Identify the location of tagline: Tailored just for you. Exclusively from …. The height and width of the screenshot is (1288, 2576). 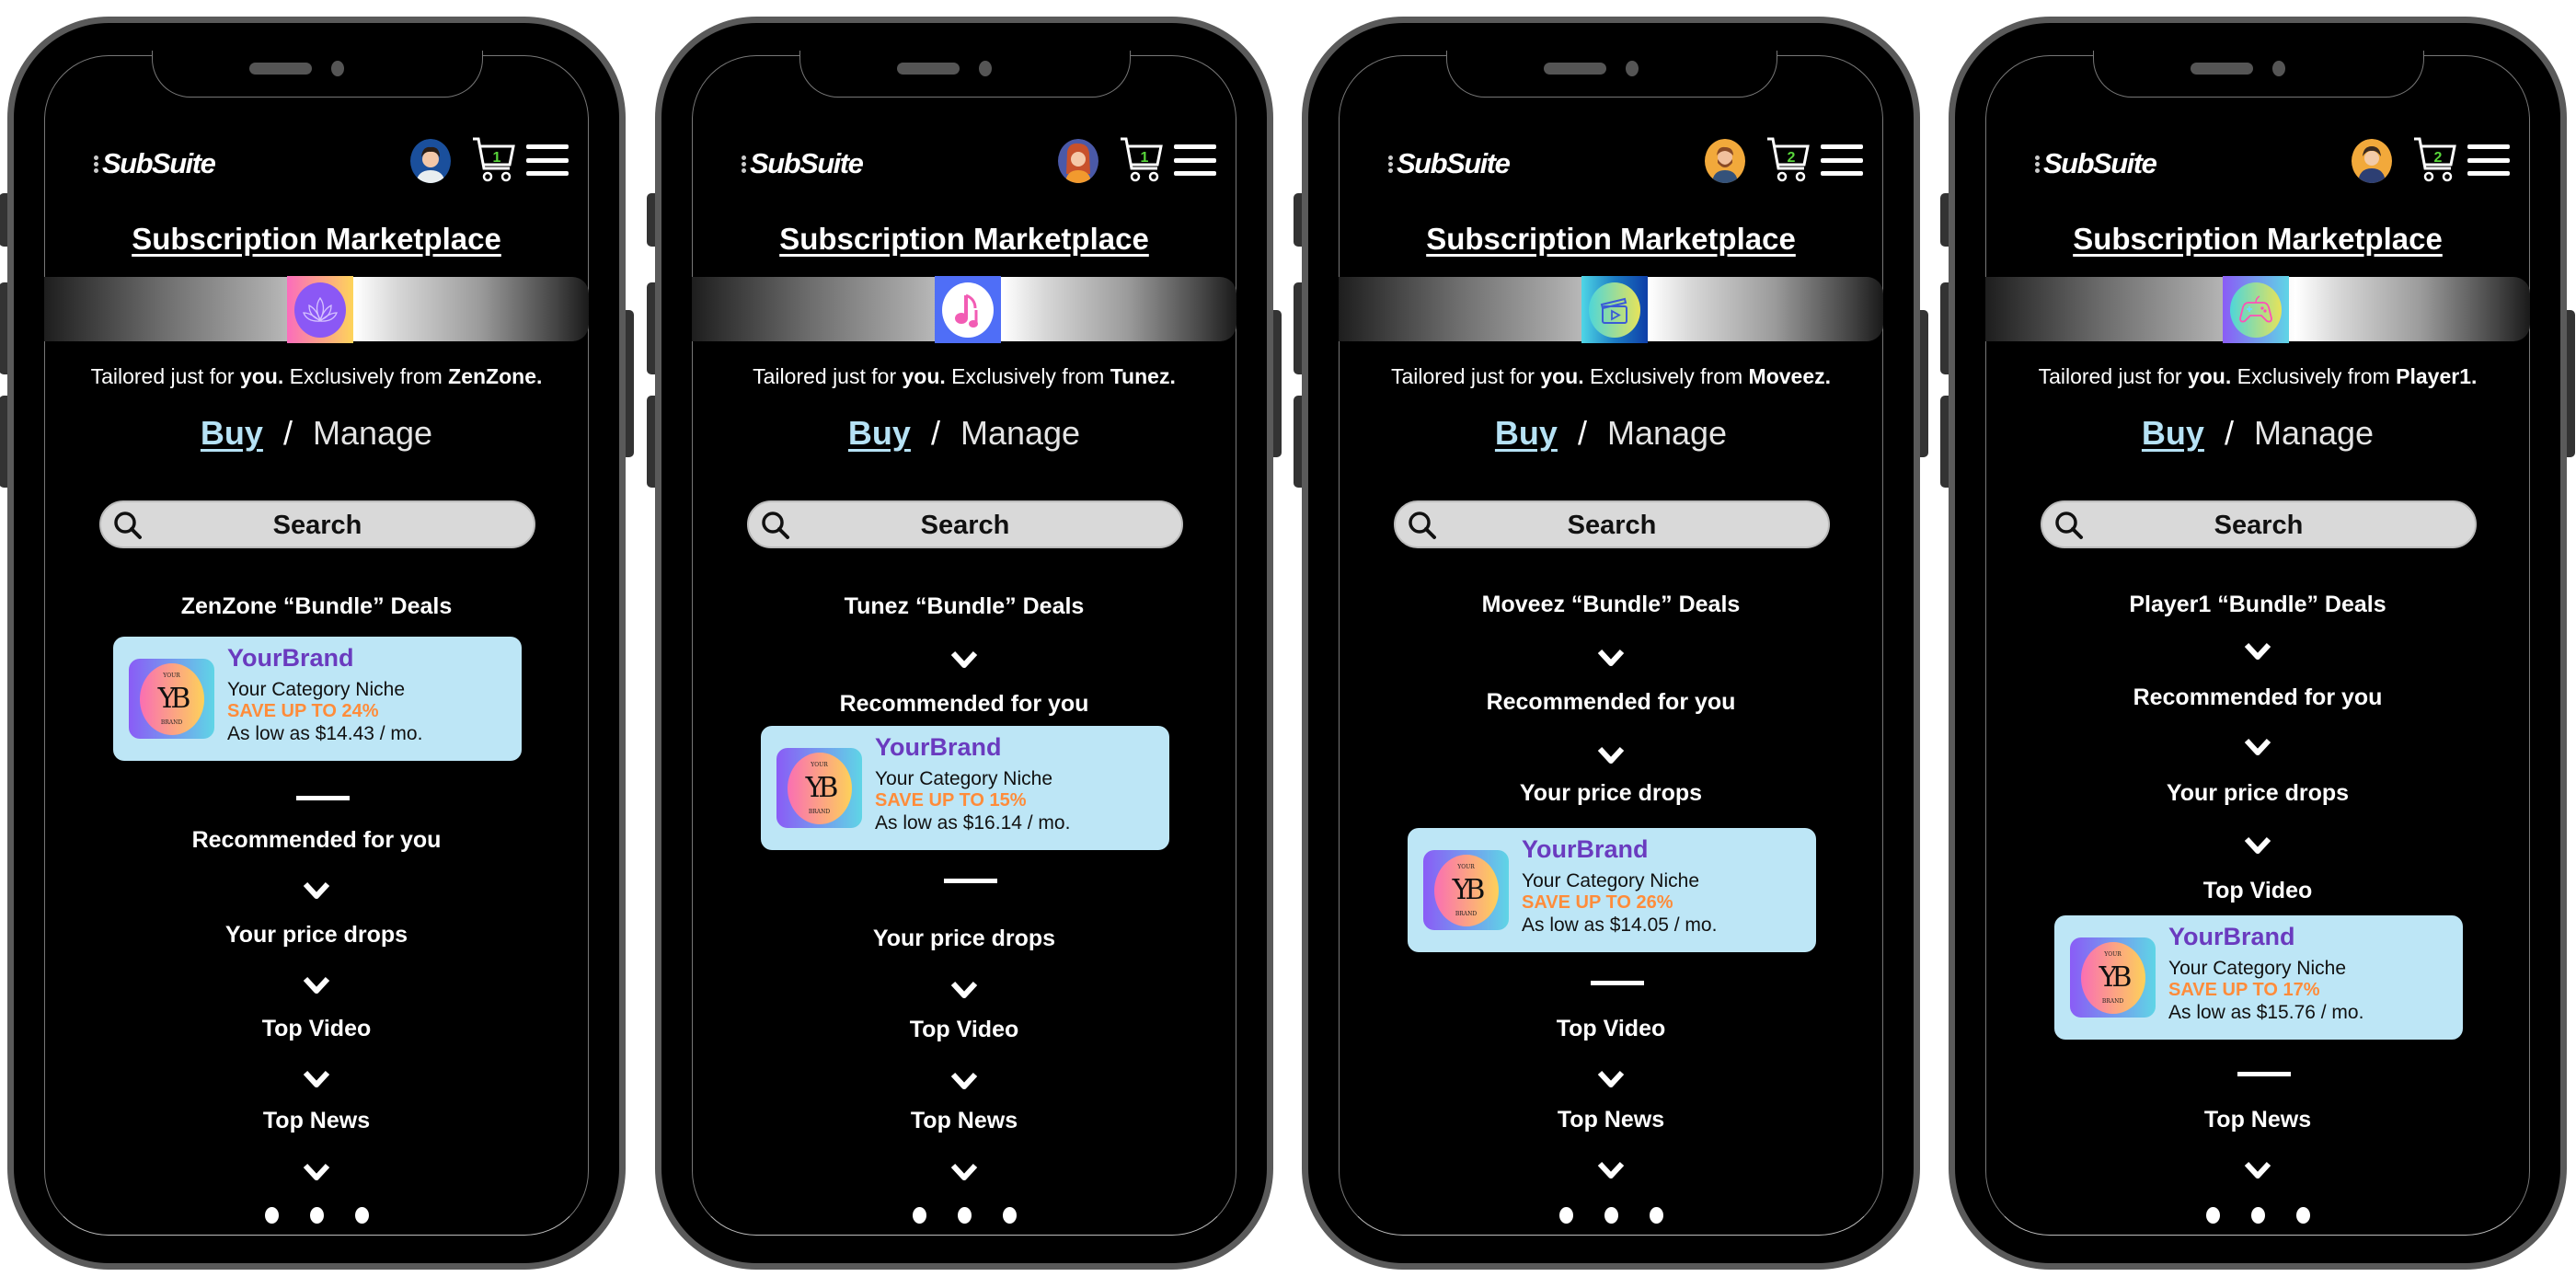
(964, 376).